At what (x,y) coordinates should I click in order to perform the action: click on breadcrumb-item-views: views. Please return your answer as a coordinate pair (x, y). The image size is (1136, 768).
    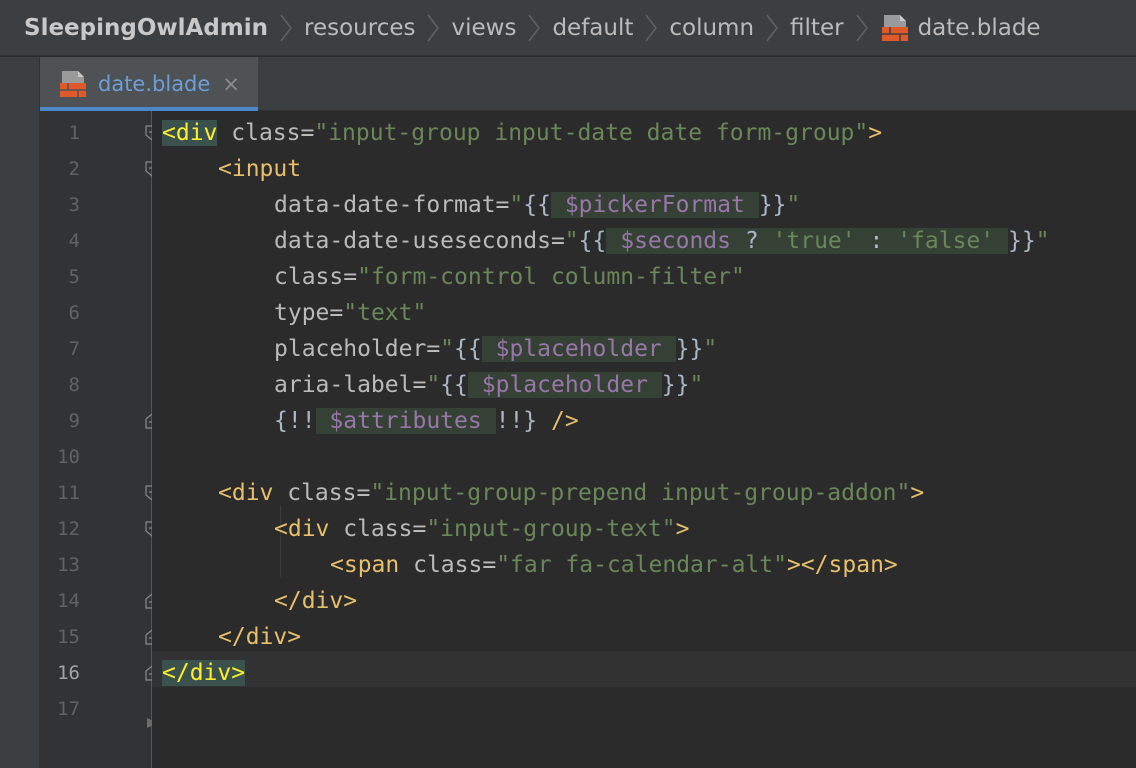
    Looking at the image, I should click on (483, 28).